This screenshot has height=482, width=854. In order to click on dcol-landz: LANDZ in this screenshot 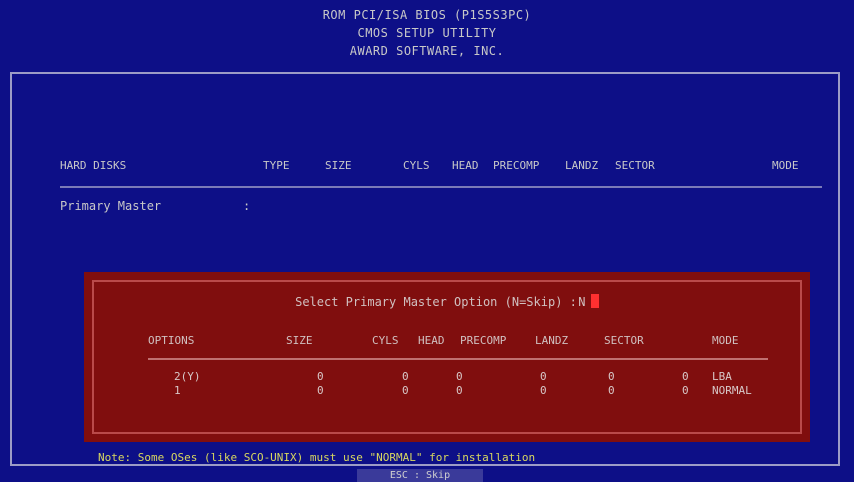, I will do `click(552, 340)`.